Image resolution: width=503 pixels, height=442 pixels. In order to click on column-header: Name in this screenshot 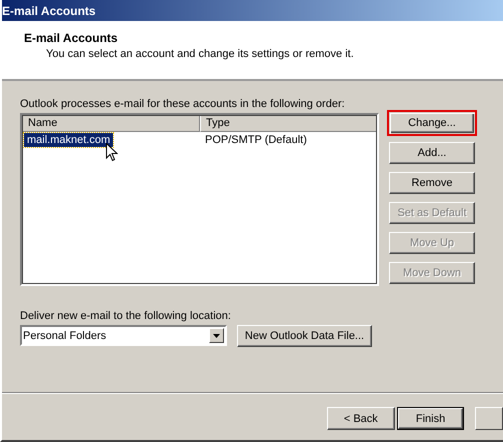, I will do `click(111, 123)`.